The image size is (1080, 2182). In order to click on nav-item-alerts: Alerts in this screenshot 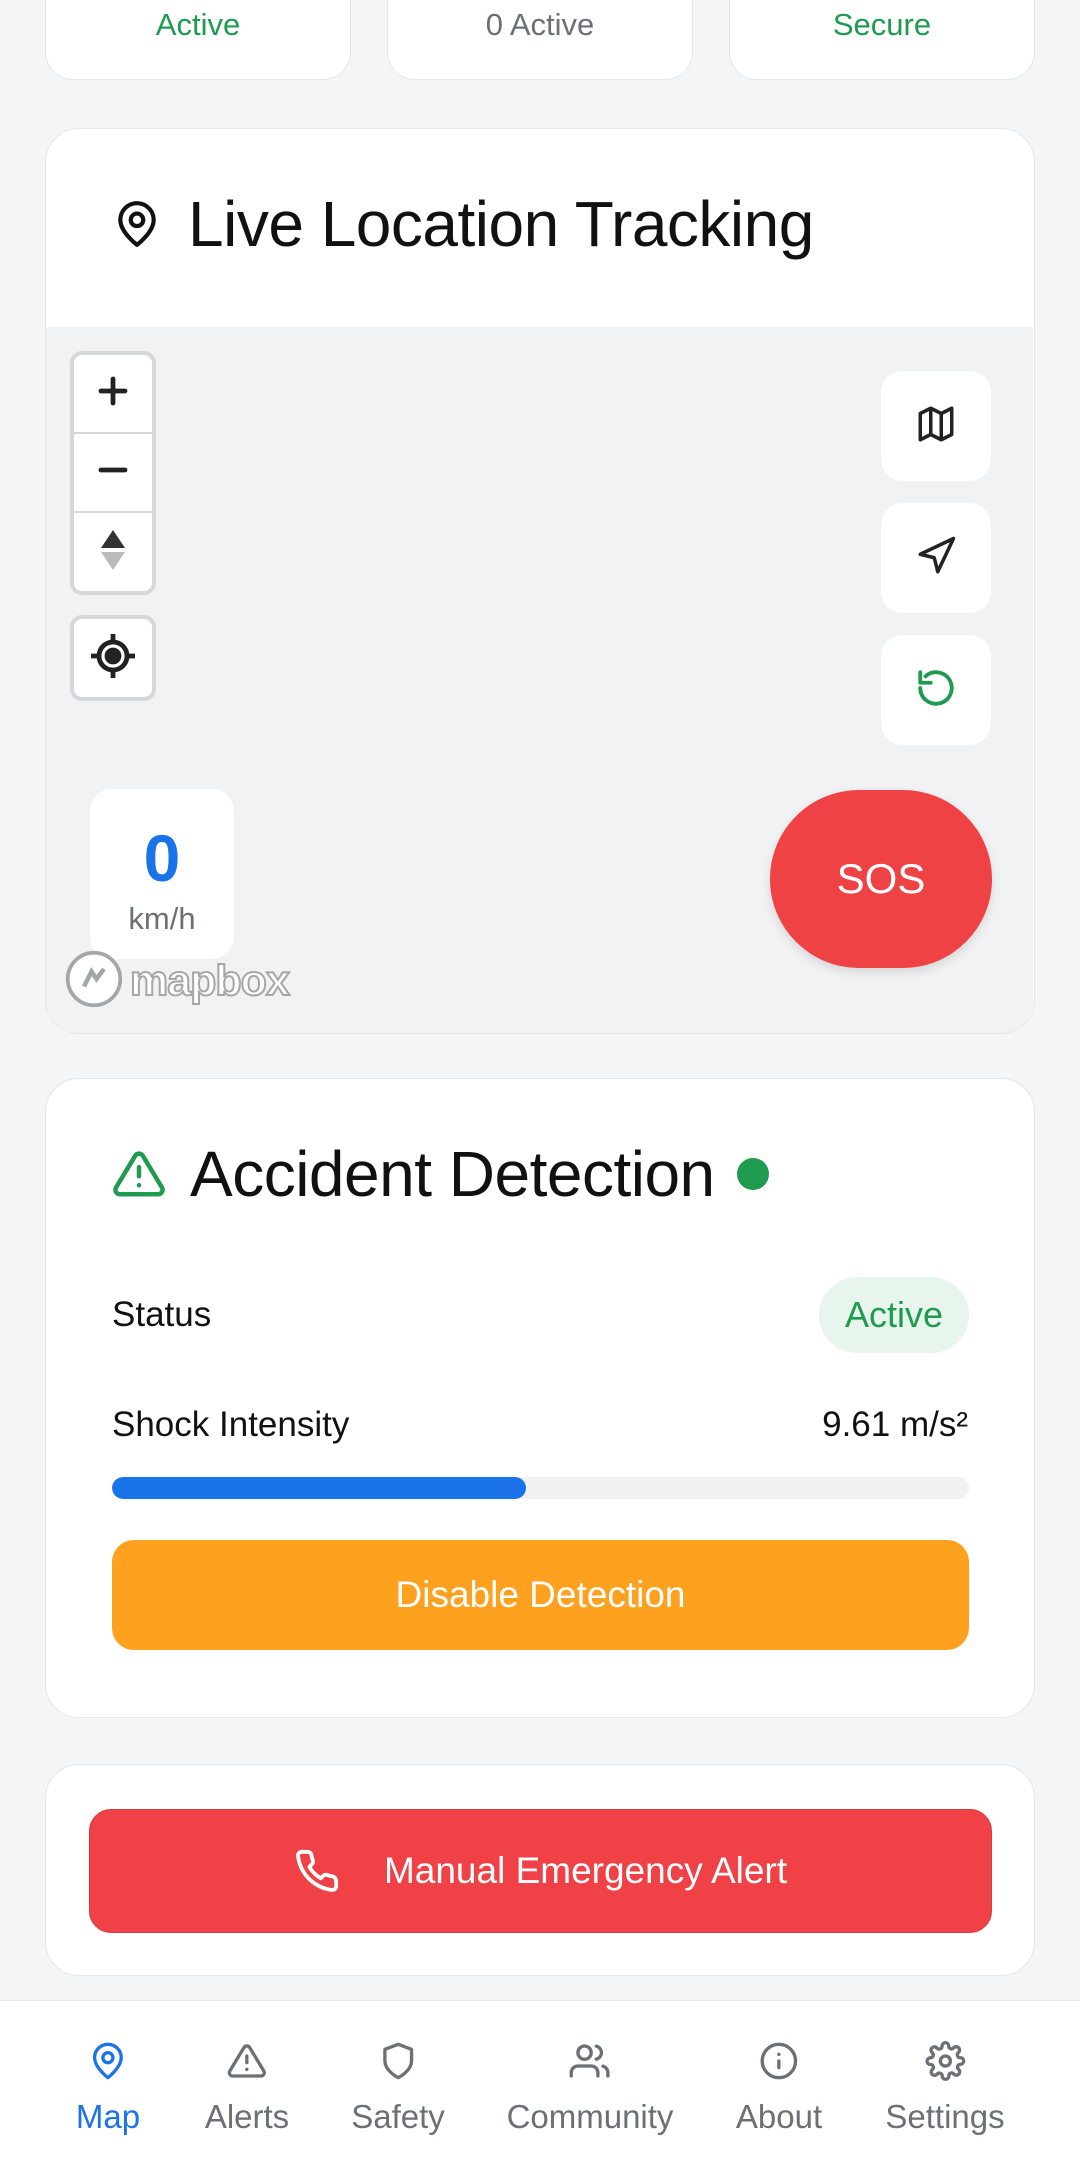, I will do `click(247, 2088)`.